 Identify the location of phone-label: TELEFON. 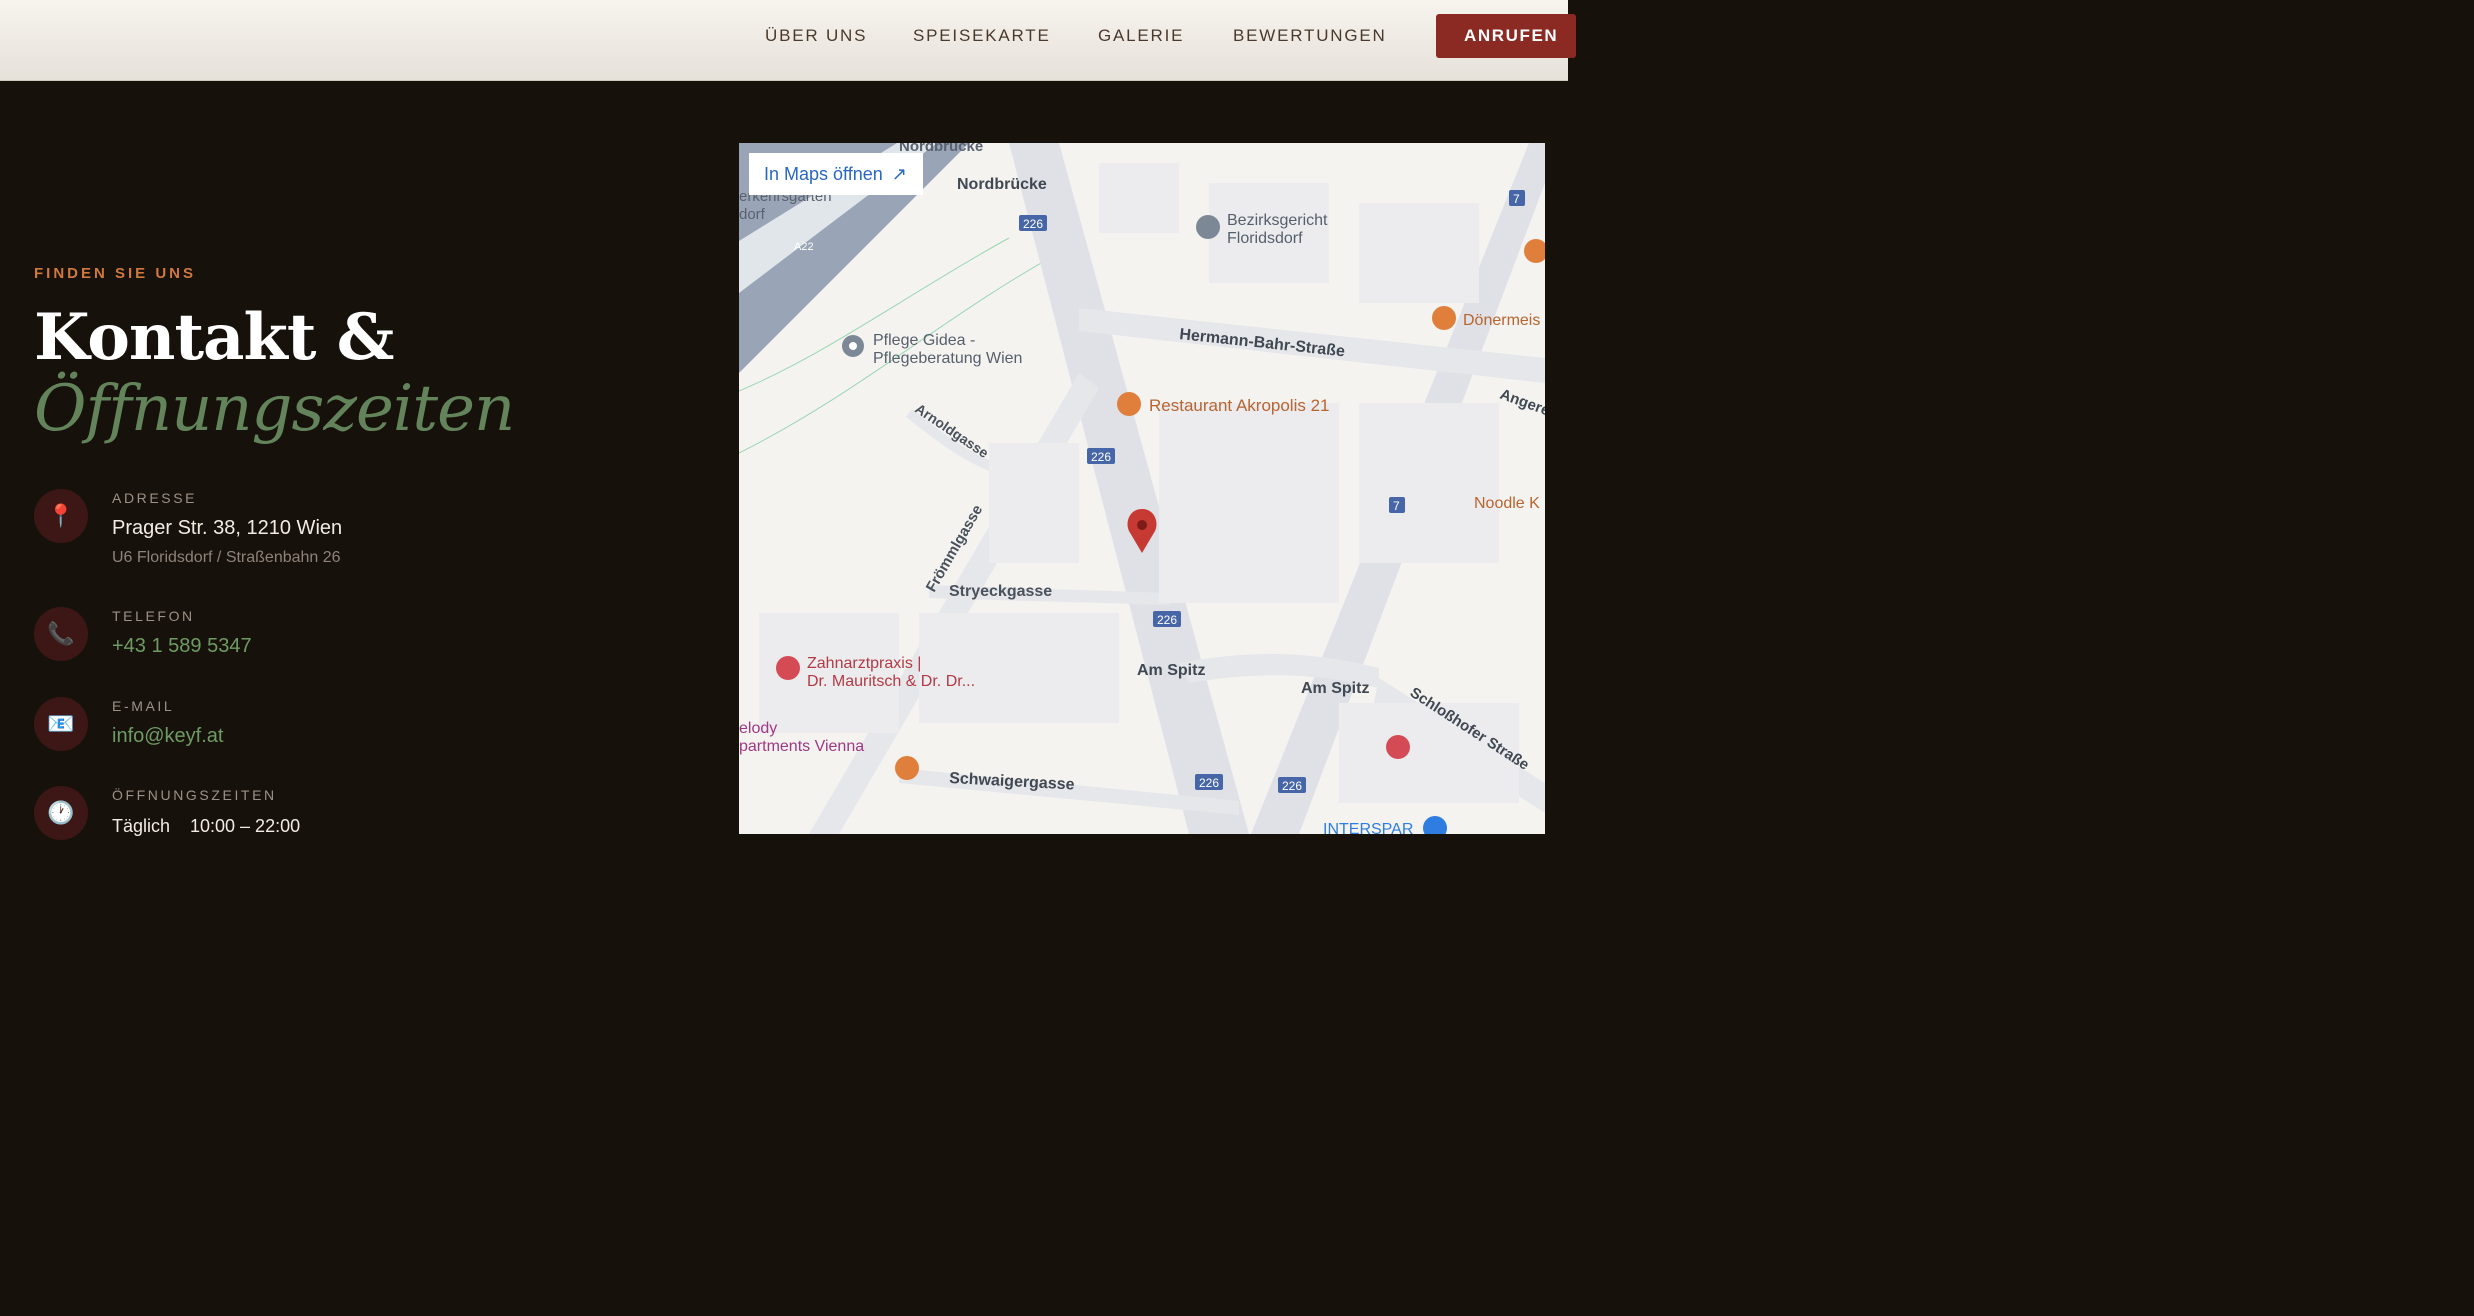
(153, 616).